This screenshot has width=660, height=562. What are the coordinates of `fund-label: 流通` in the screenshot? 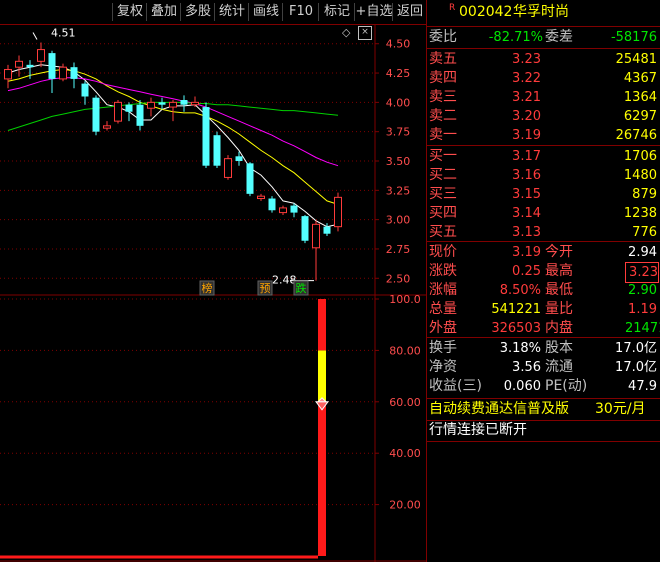 It's located at (559, 367).